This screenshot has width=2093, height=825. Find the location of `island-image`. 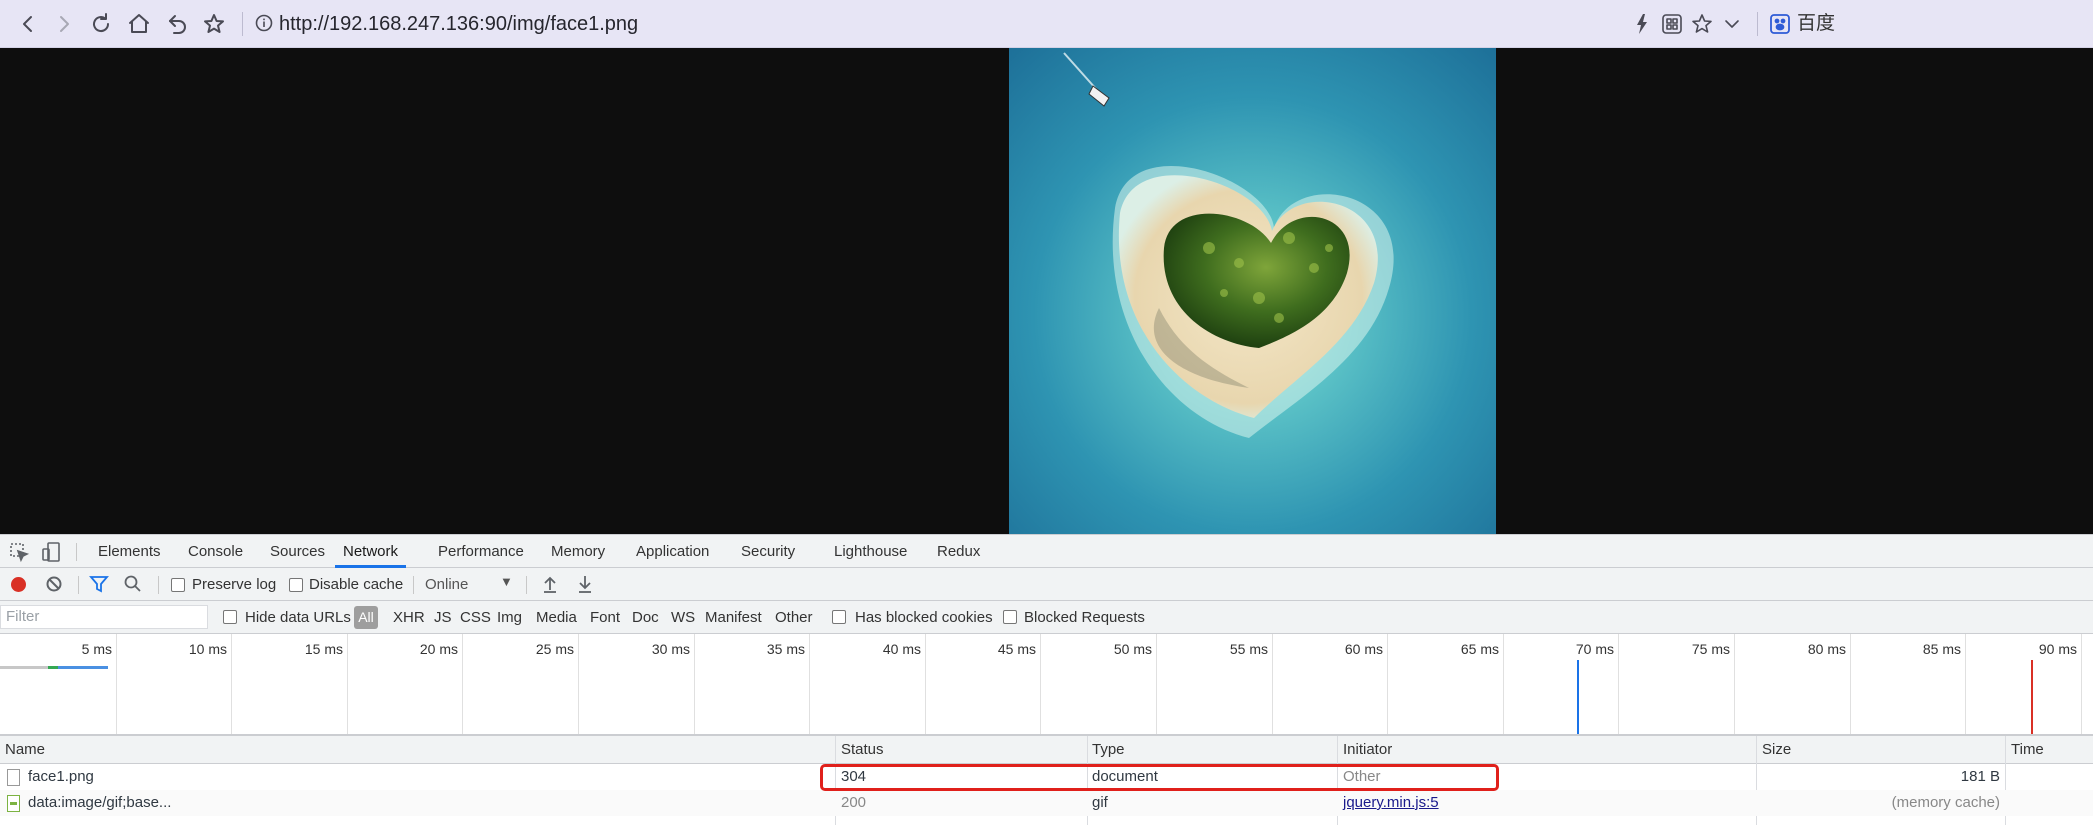

island-image is located at coordinates (1252, 291).